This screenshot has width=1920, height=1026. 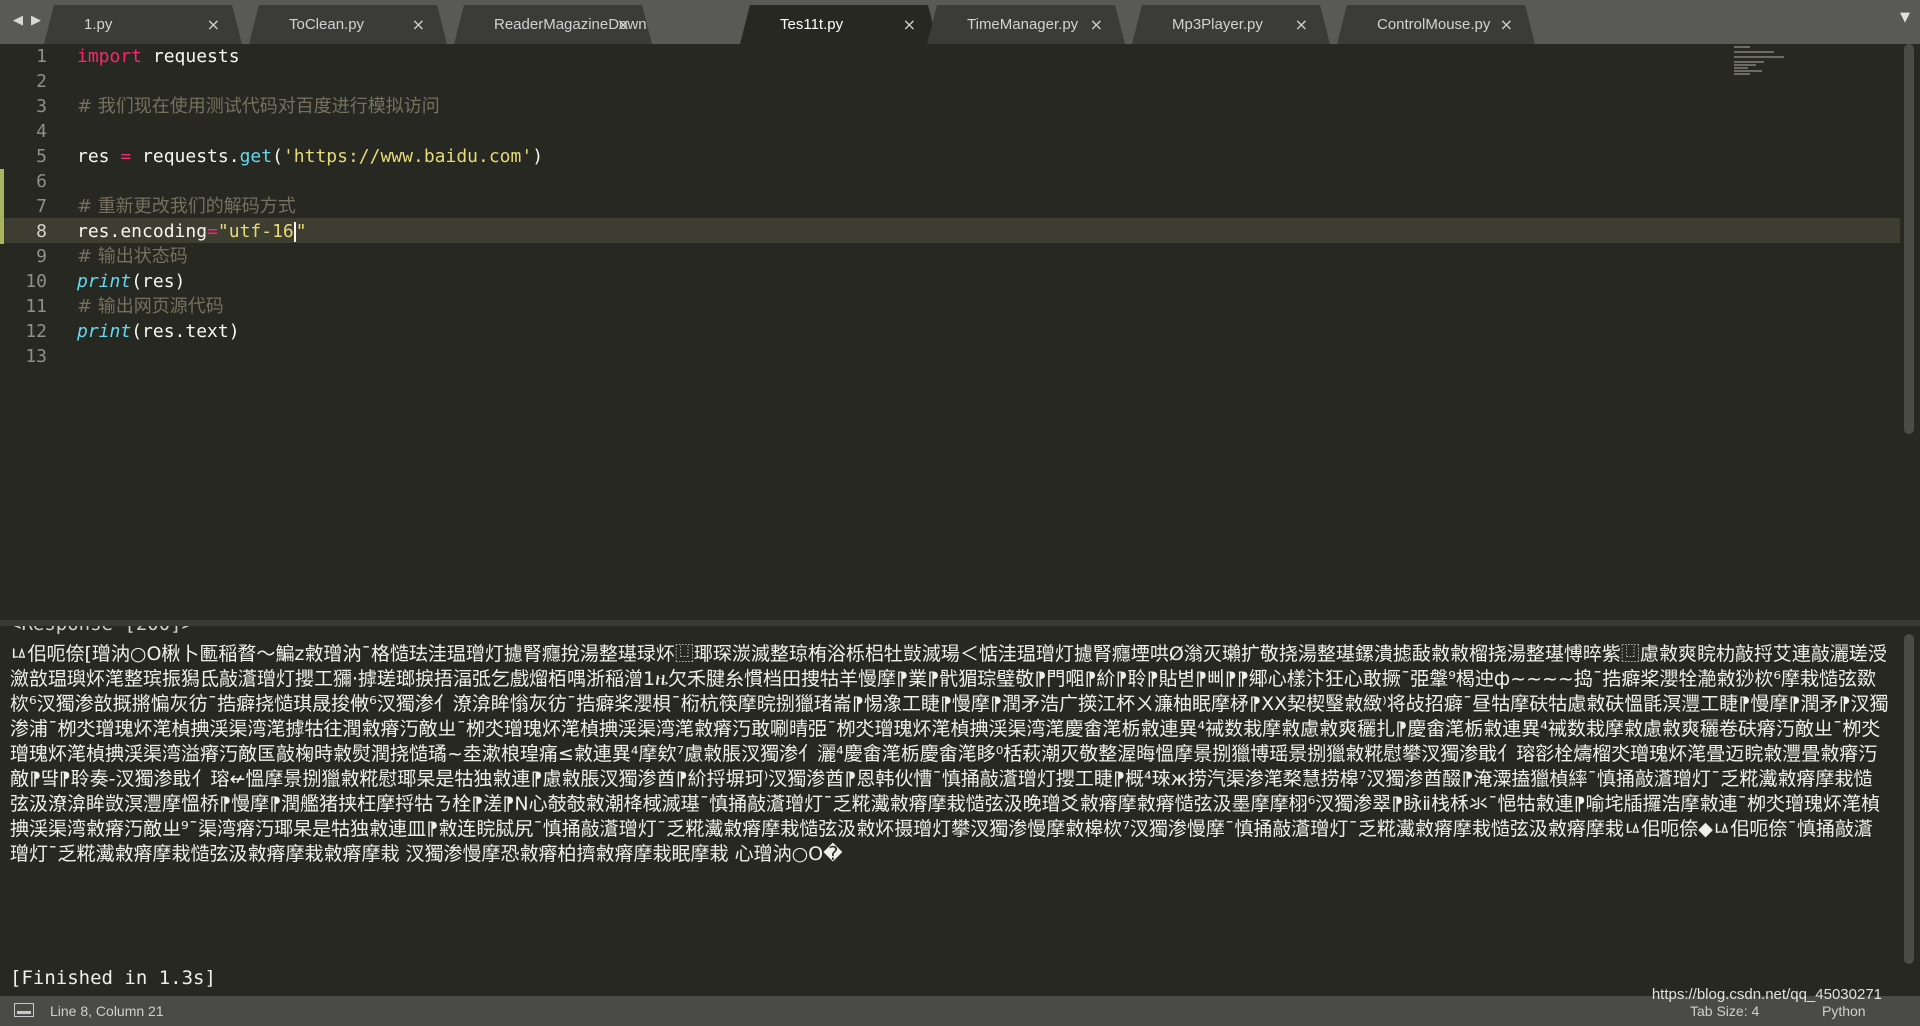 What do you see at coordinates (1909, 239) in the screenshot?
I see `editor-scrollbar` at bounding box center [1909, 239].